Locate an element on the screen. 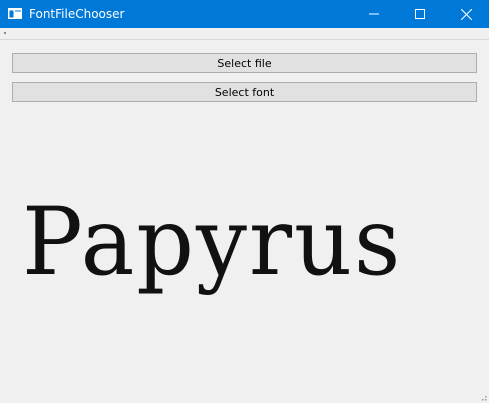 This screenshot has width=489, height=403. minimize-icon is located at coordinates (374, 14).